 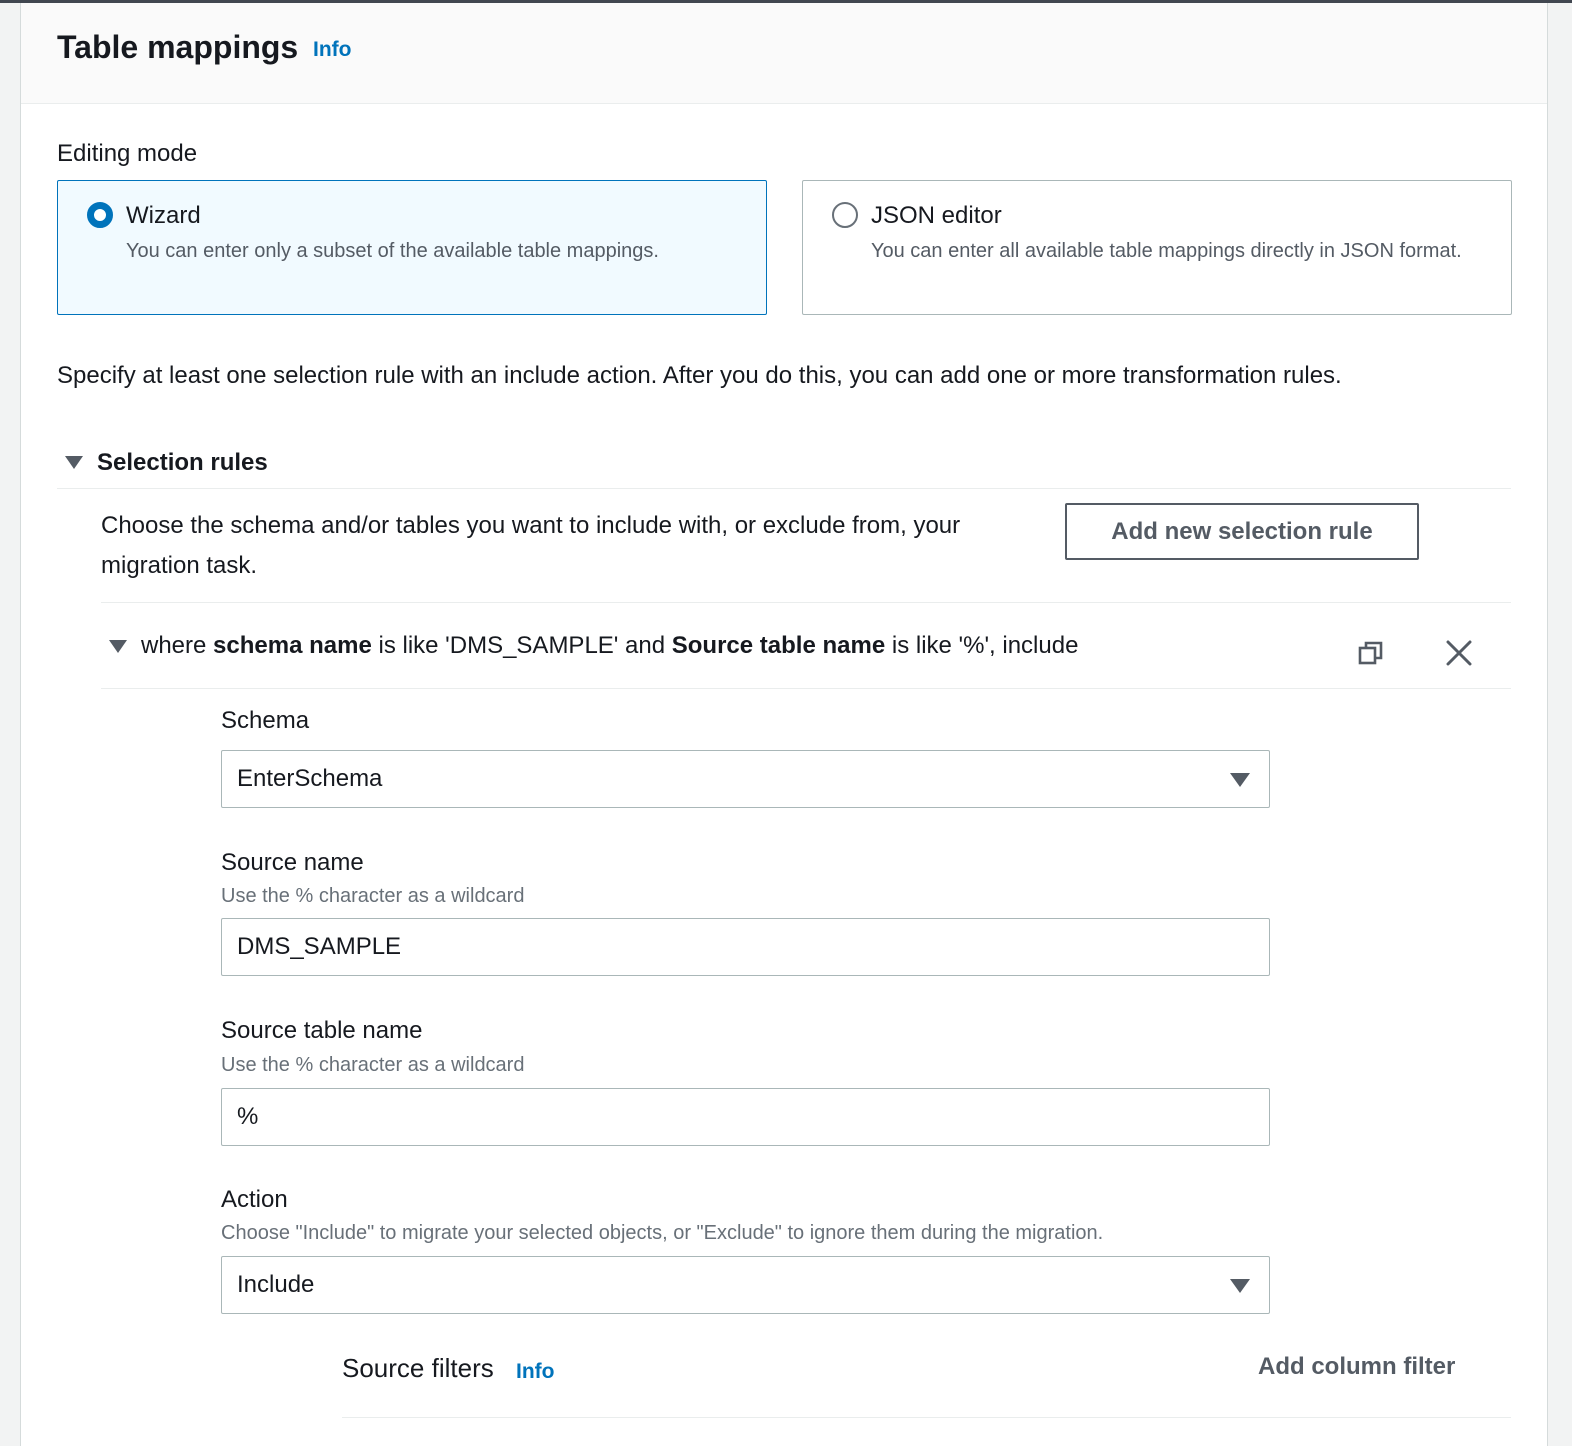 What do you see at coordinates (265, 720) in the screenshot?
I see `schema-label: Schema` at bounding box center [265, 720].